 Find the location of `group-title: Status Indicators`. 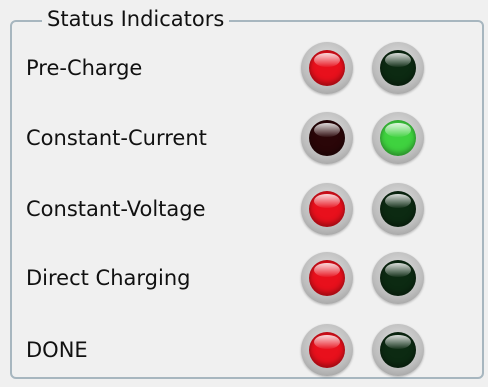

group-title: Status Indicators is located at coordinates (136, 19).